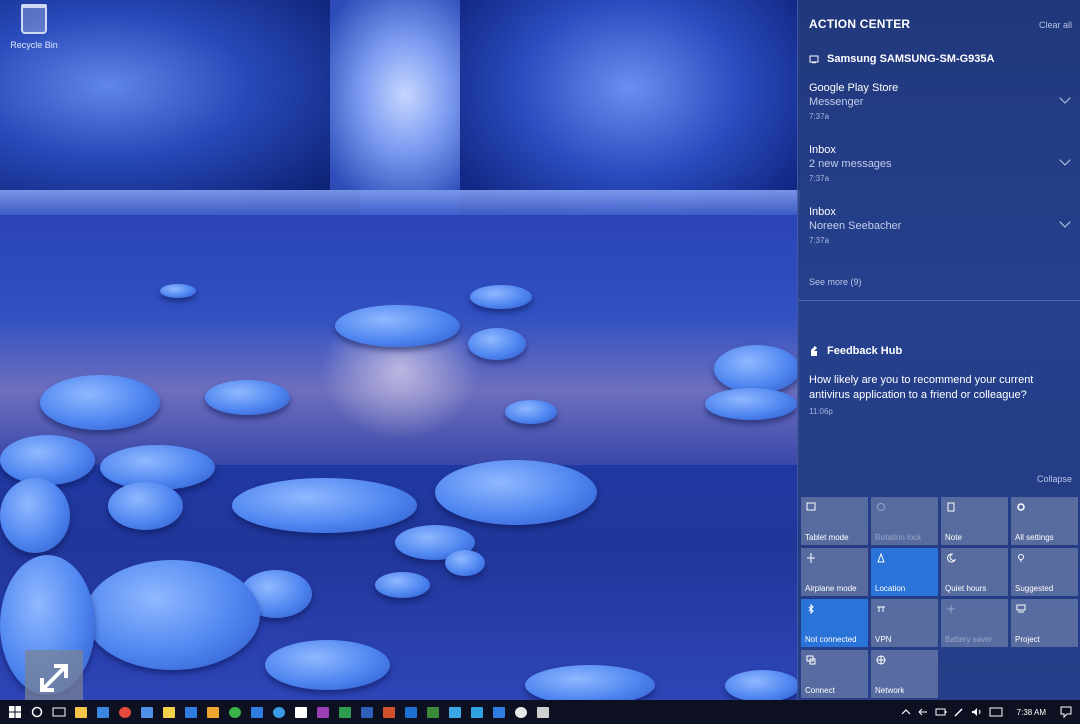  I want to click on tablet-mode-tile: Tablet mode, so click(834, 521).